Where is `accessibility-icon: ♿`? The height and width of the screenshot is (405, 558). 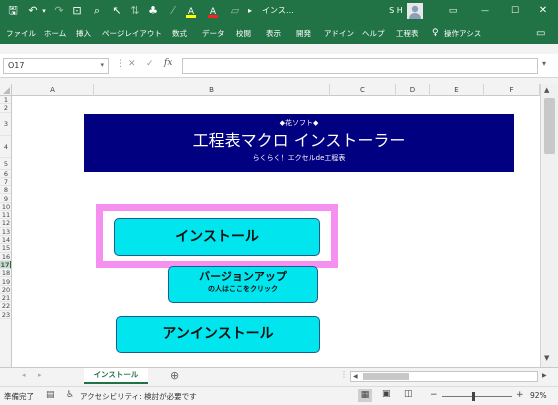 accessibility-icon: ♿ is located at coordinates (70, 395).